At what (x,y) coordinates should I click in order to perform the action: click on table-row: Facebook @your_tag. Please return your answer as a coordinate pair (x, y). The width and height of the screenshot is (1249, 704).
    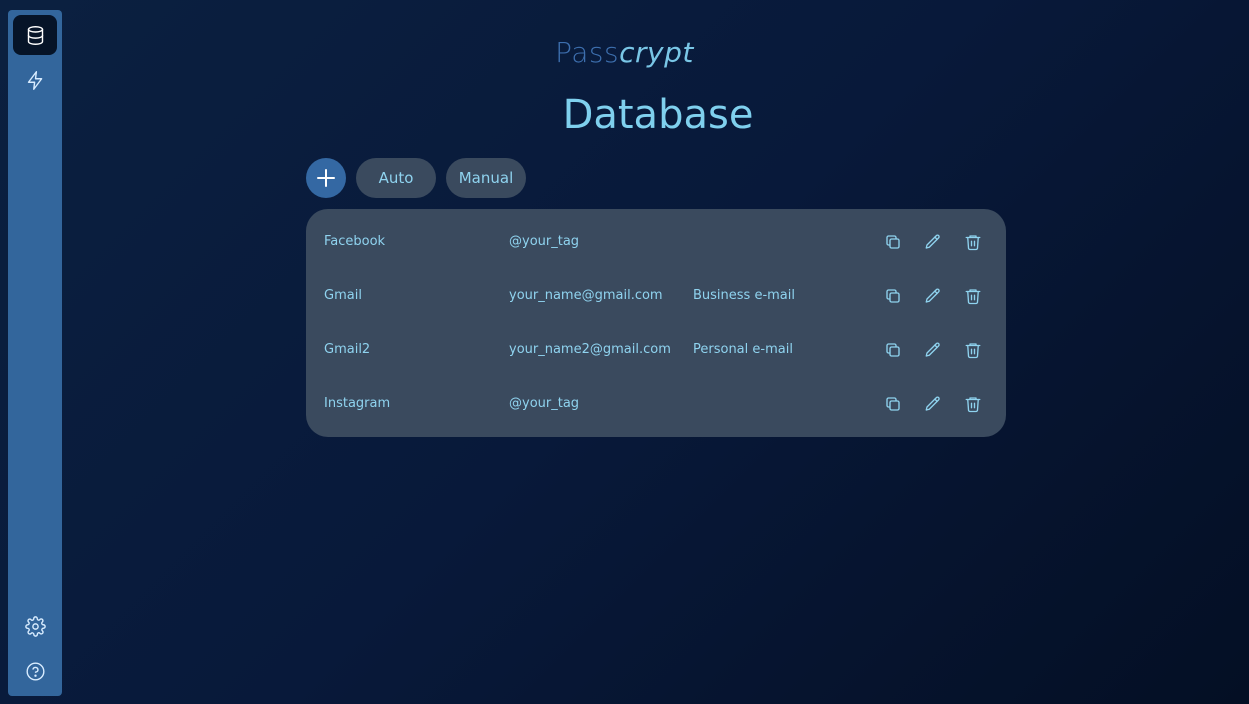
    Looking at the image, I should click on (656, 242).